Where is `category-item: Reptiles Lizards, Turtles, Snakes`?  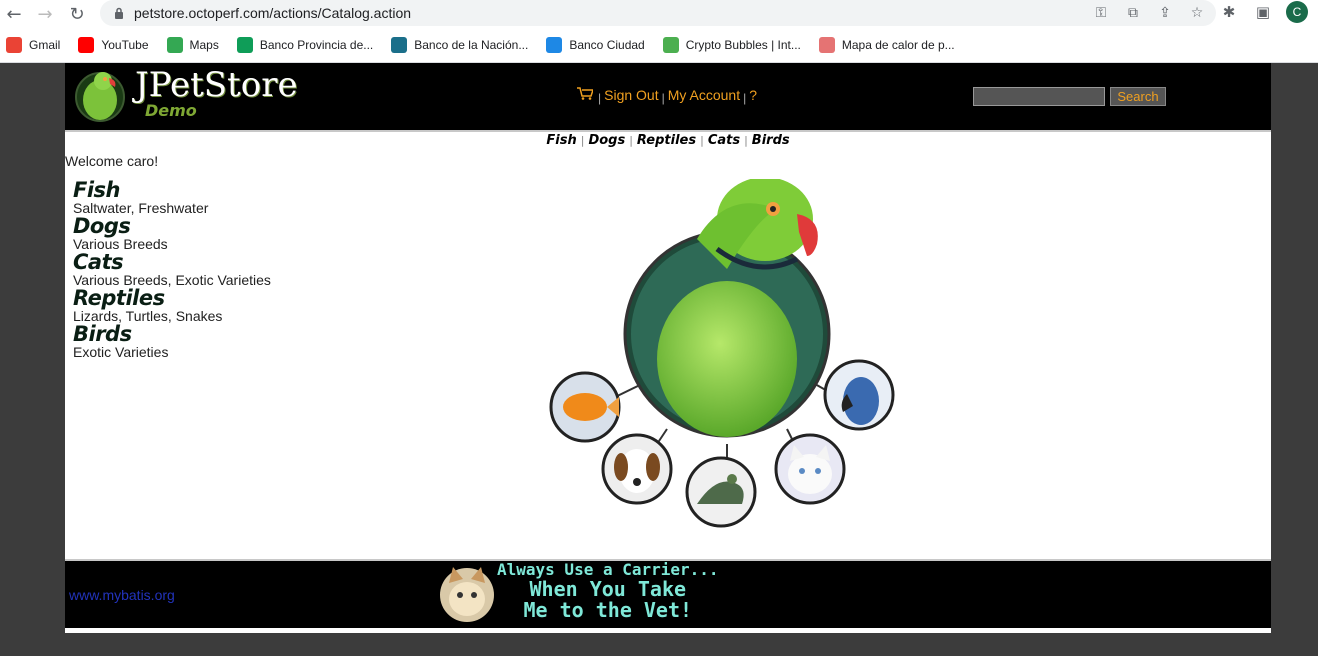
category-item: Reptiles Lizards, Turtles, Snakes is located at coordinates (172, 305).